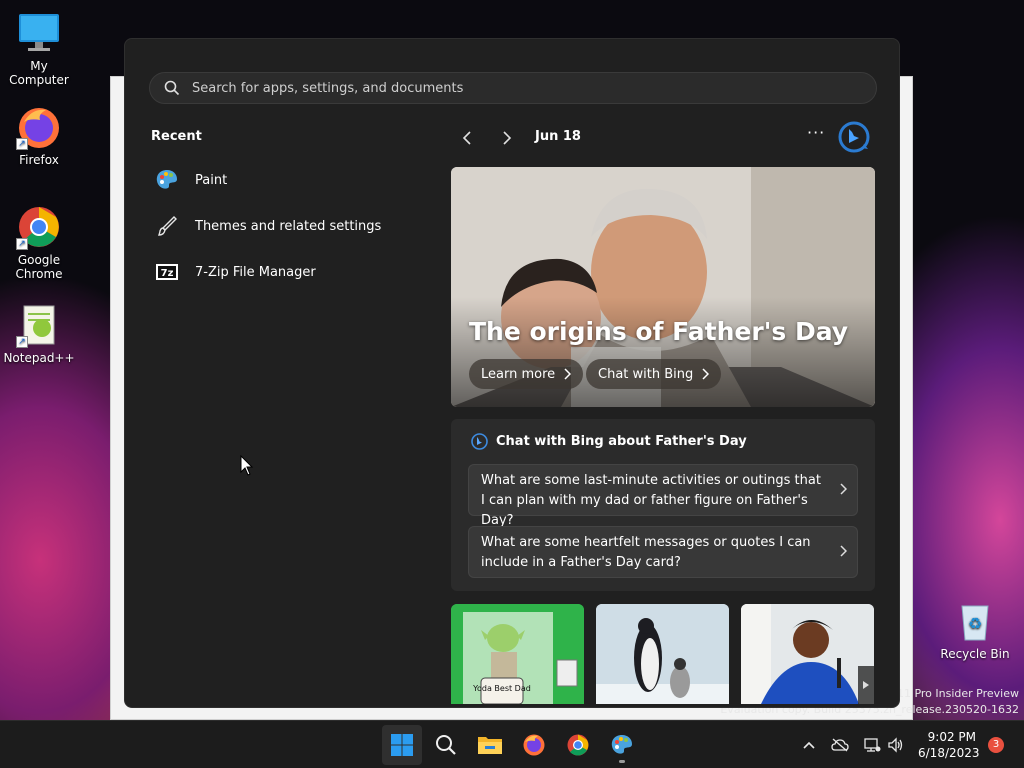 The height and width of the screenshot is (768, 1024). Describe the element at coordinates (39, 160) in the screenshot. I see `desktop-icon-label: Firefox` at that location.